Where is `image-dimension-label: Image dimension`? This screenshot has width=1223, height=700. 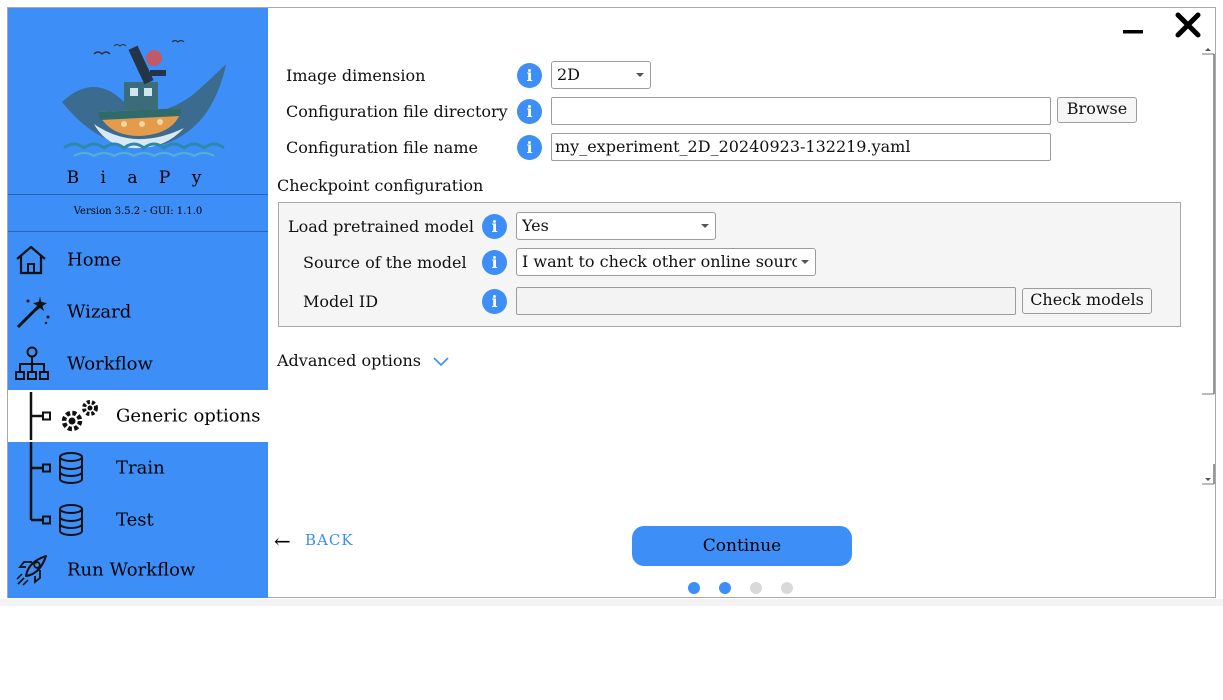
image-dimension-label: Image dimension is located at coordinates (356, 75).